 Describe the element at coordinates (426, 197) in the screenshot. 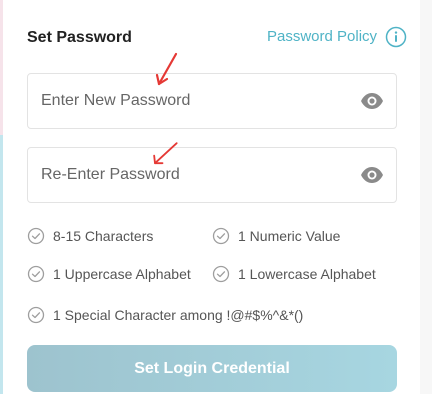

I see `right-edge-scroll-area` at that location.